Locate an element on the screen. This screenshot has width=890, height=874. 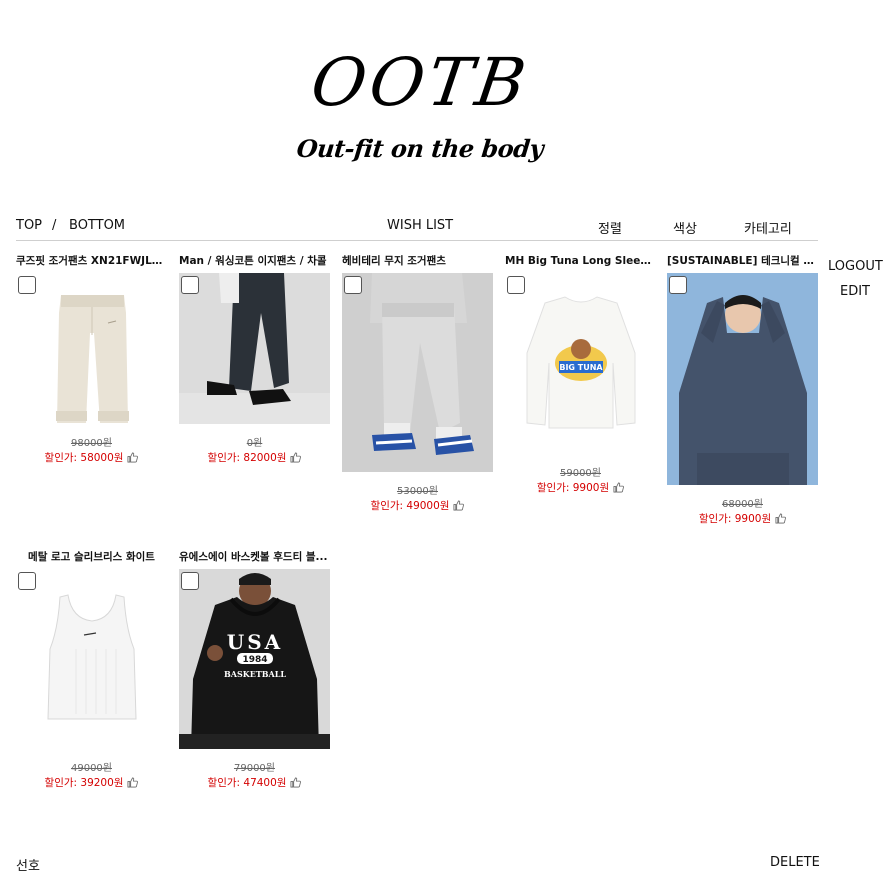
edit-button: EDIT is located at coordinates (855, 296).